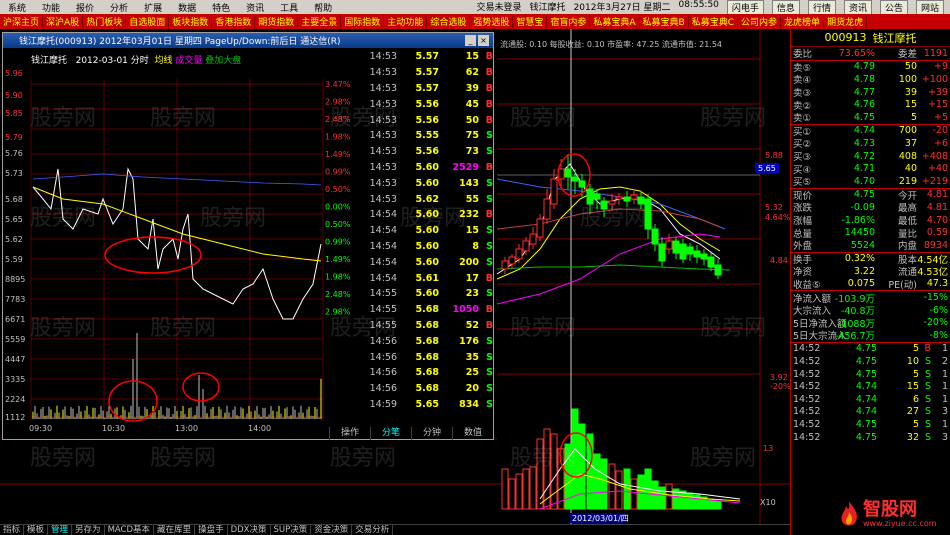 Image resolution: width=950 pixels, height=535 pixels. I want to click on bottom-tab: 交易分析, so click(373, 530).